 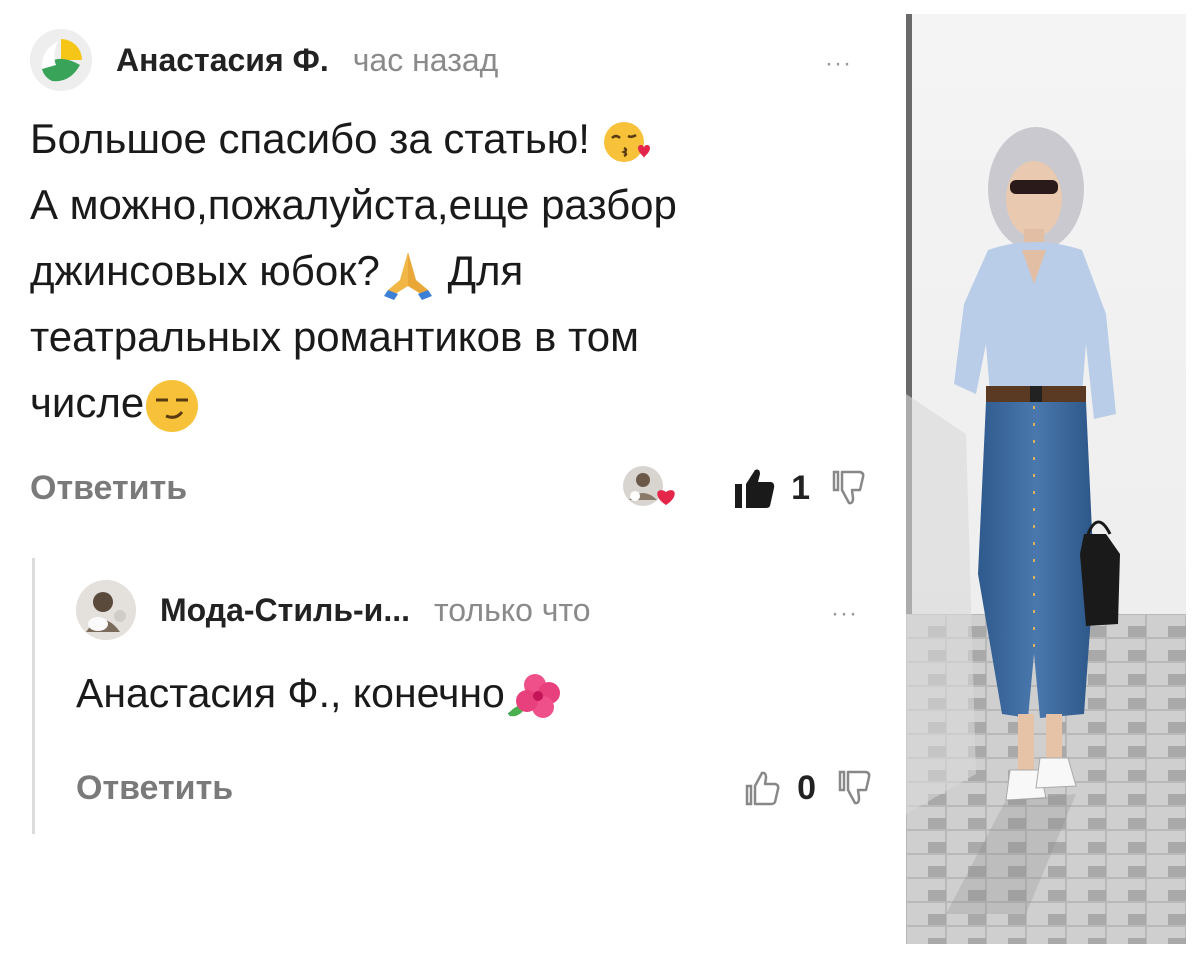 I want to click on comment-header: Мода-Стиль-и... только что ···, so click(x=476, y=610).